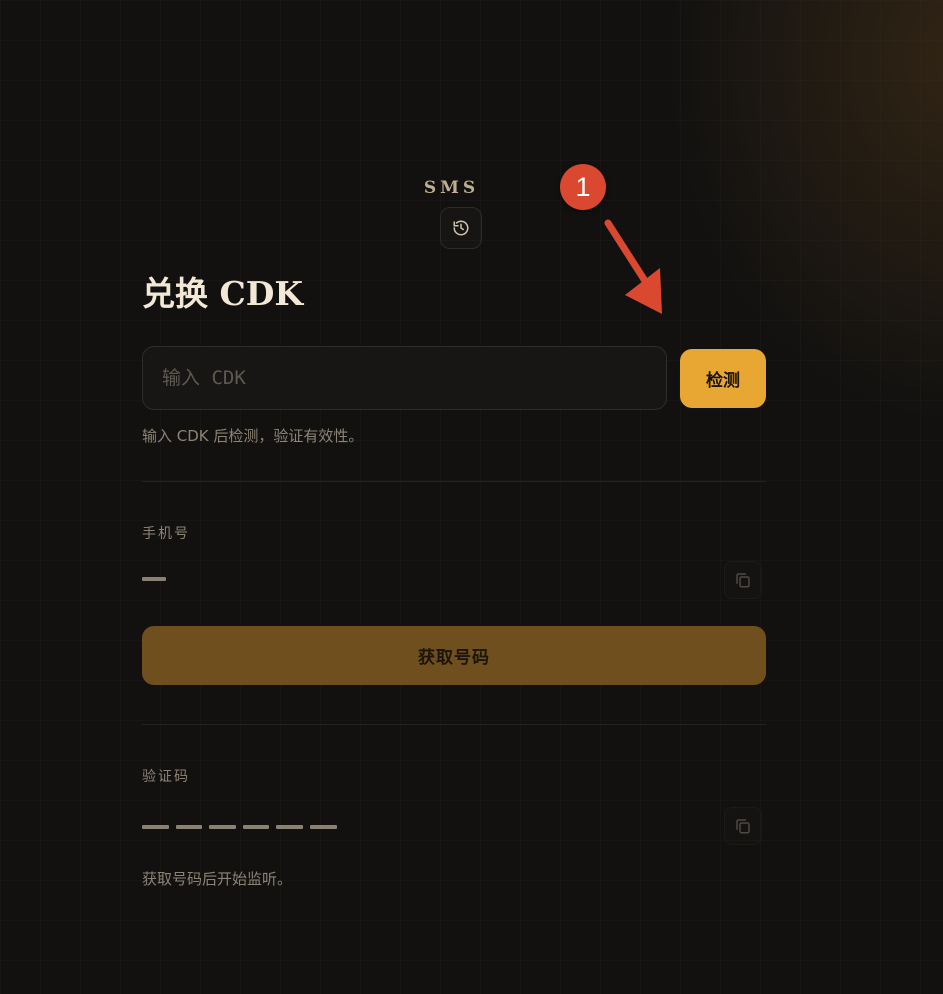 This screenshot has height=994, width=943. I want to click on phone-label: 手机号, so click(166, 534).